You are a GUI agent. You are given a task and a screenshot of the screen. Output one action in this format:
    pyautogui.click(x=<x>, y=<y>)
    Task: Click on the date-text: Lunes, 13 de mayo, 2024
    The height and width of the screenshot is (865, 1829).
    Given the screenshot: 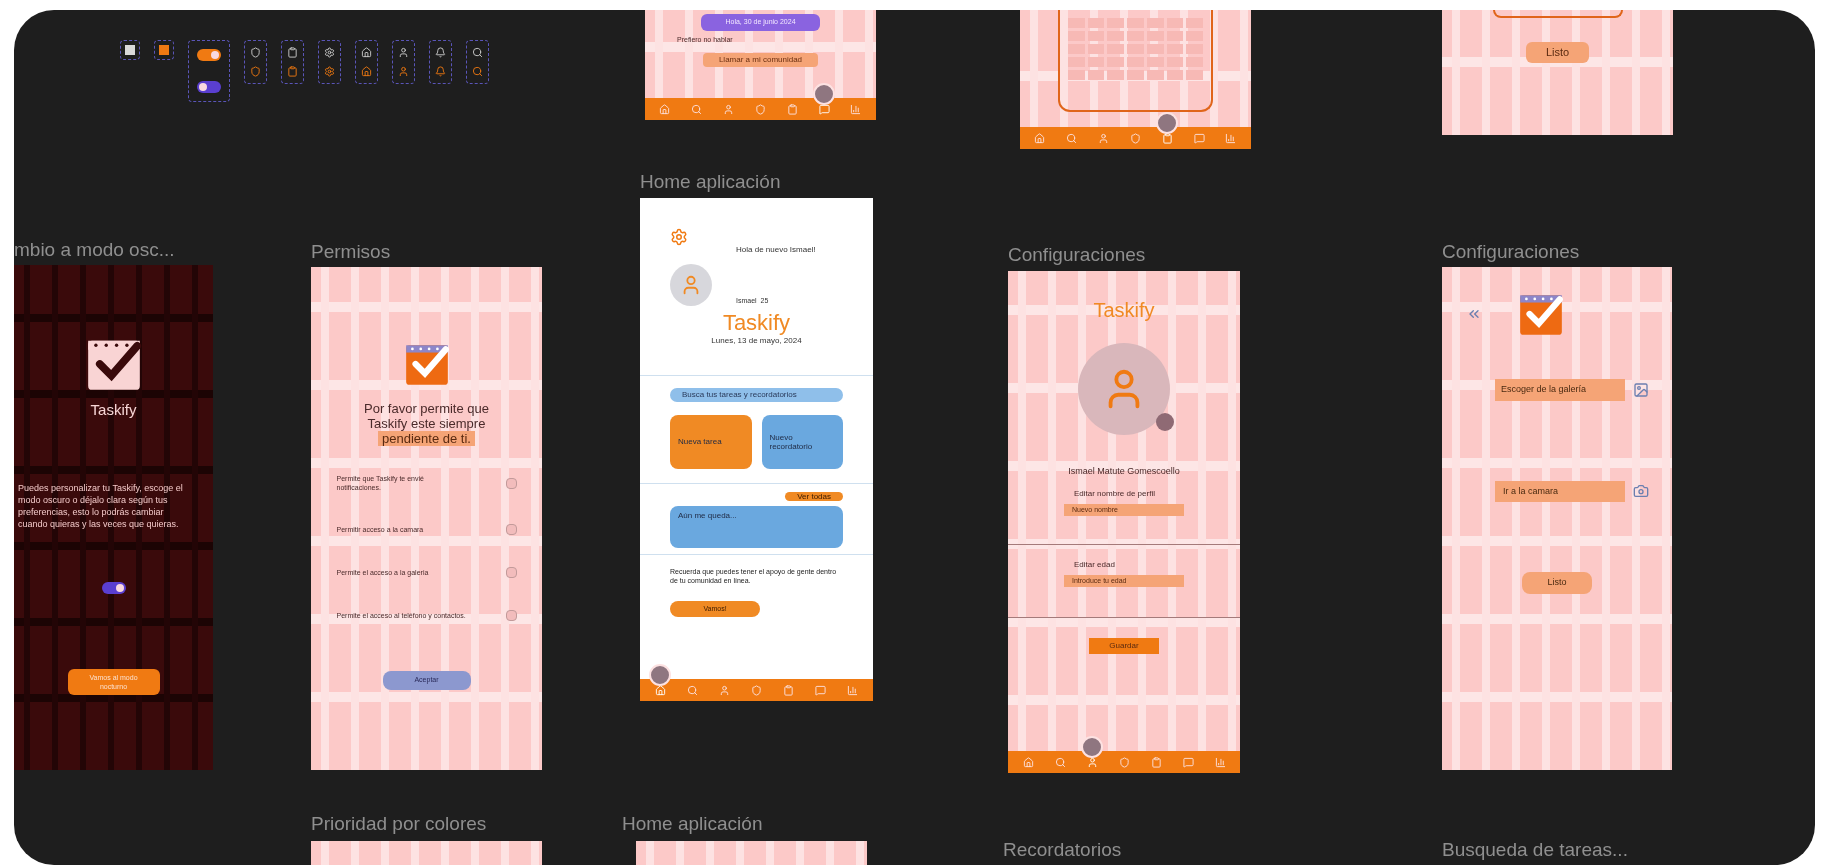 What is the action you would take?
    pyautogui.click(x=756, y=341)
    